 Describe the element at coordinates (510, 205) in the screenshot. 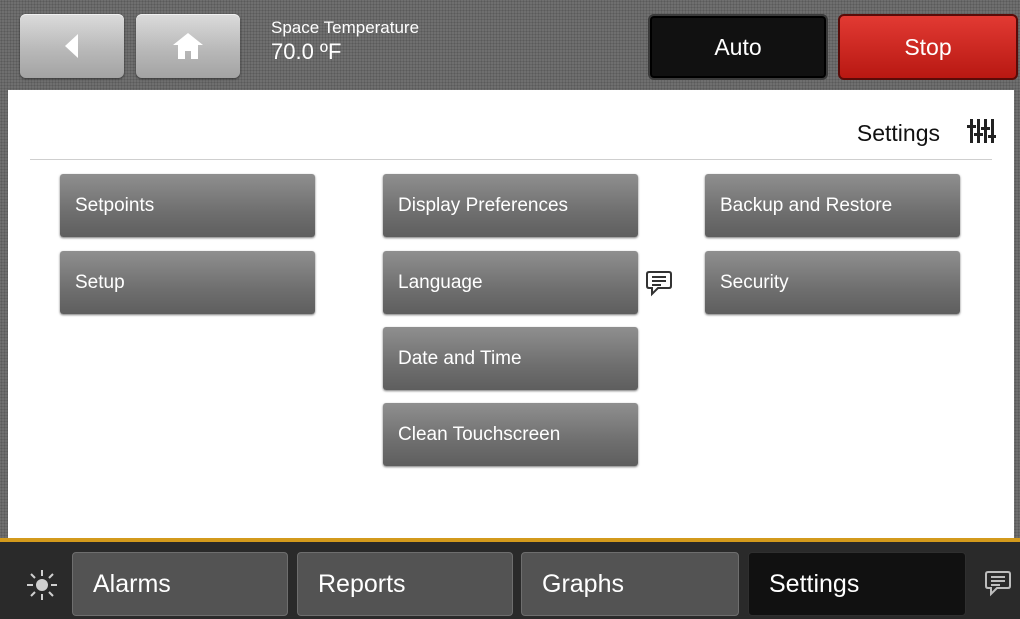

I see `display-preferences-button: Display Preferences` at that location.